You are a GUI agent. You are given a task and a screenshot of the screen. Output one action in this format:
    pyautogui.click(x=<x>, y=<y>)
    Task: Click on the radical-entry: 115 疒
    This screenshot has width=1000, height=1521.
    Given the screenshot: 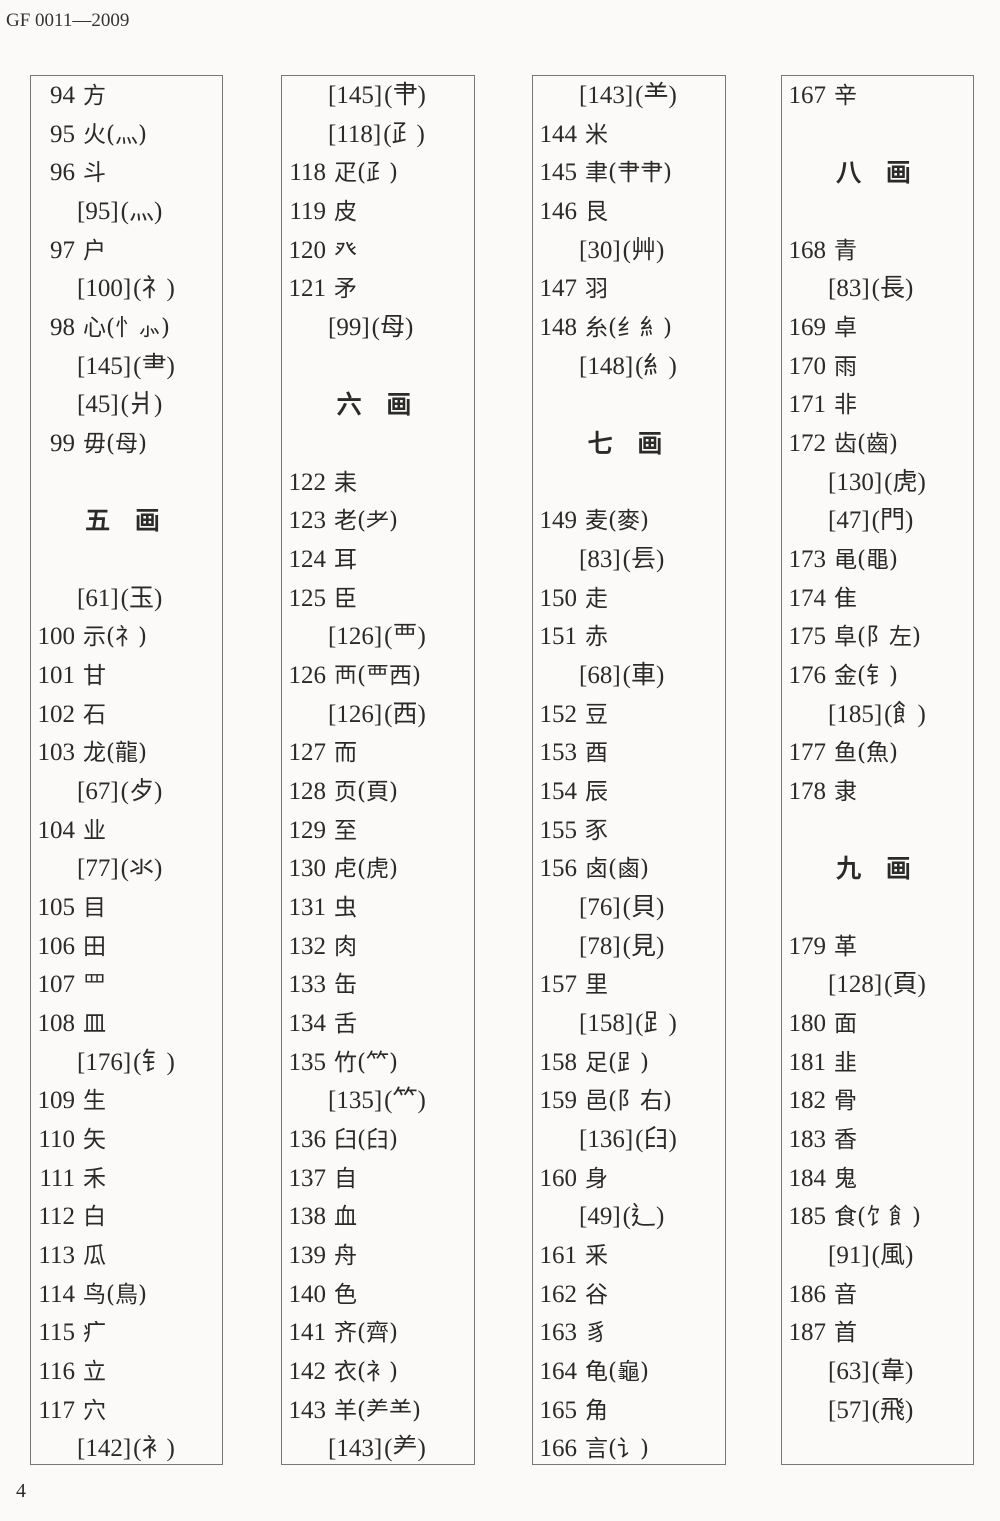 What is the action you would take?
    pyautogui.click(x=126, y=1333)
    